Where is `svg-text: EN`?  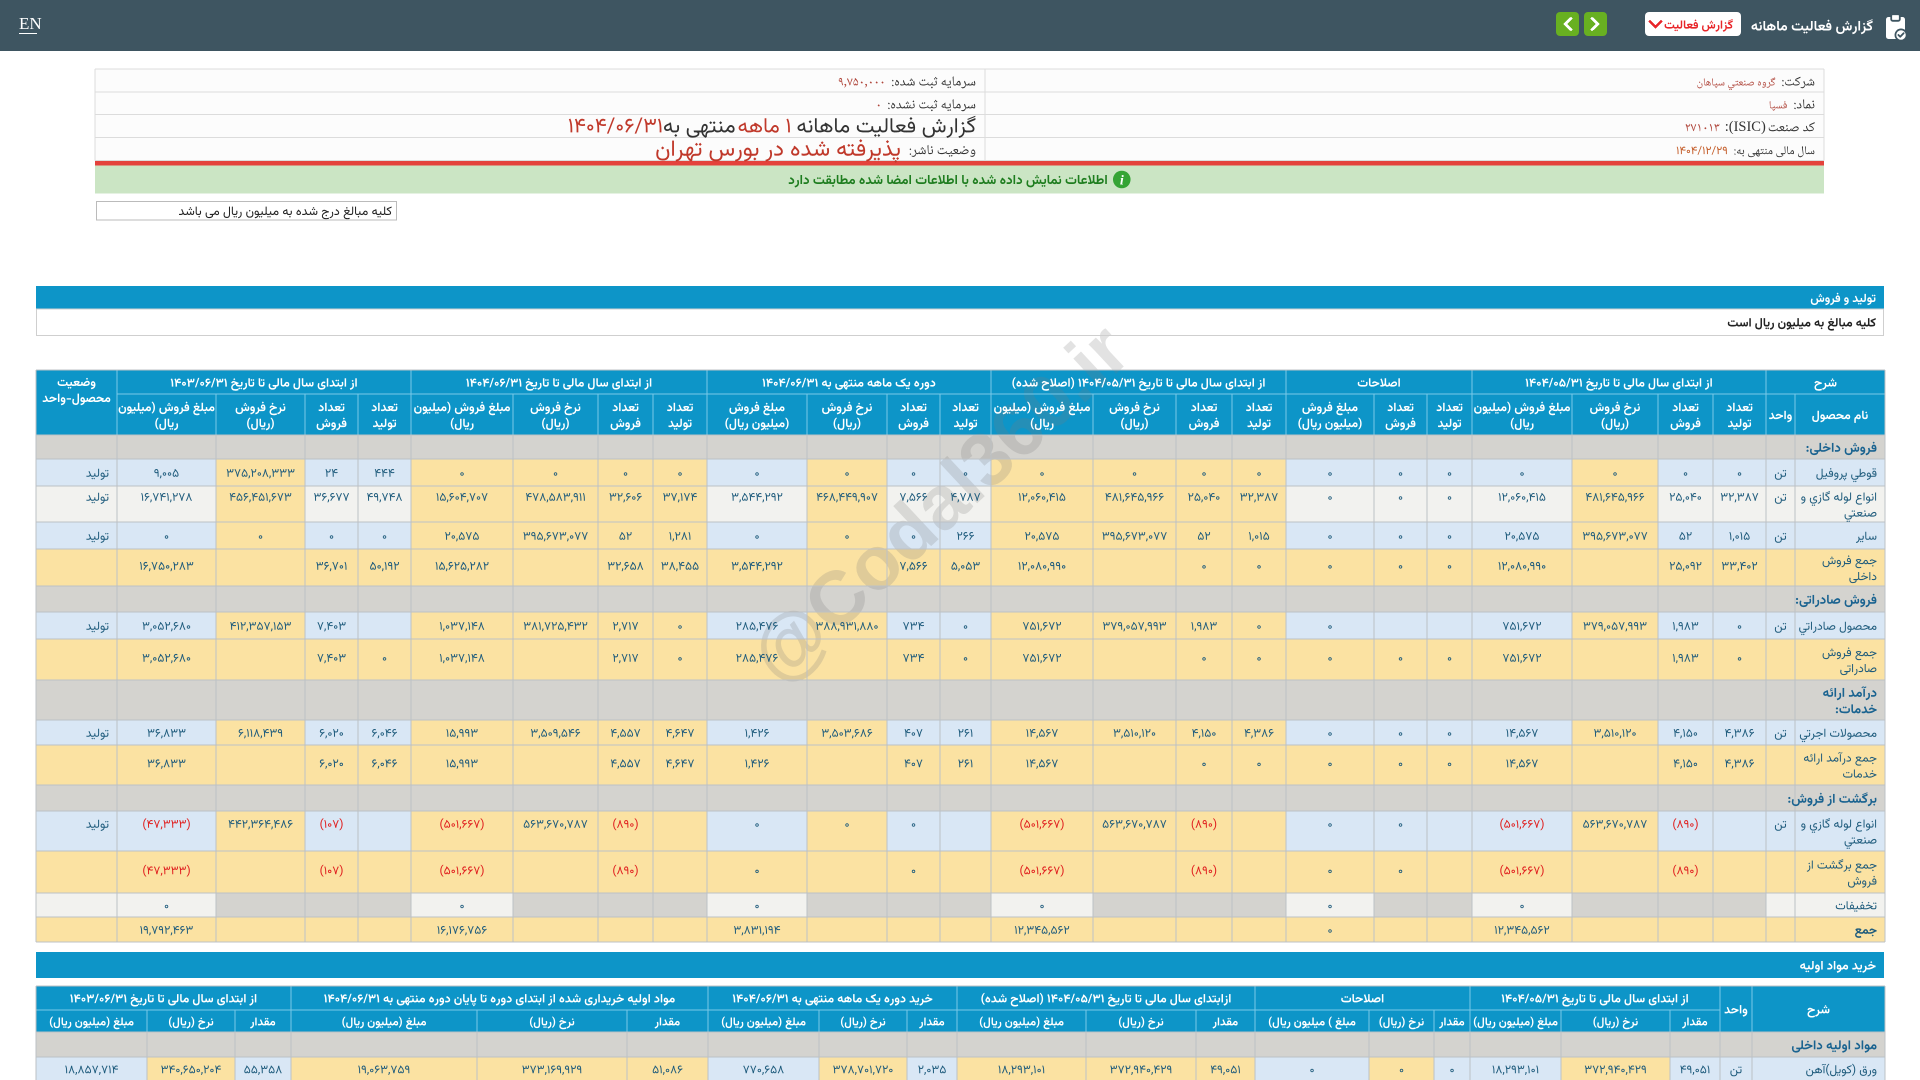 svg-text: EN is located at coordinates (30, 23).